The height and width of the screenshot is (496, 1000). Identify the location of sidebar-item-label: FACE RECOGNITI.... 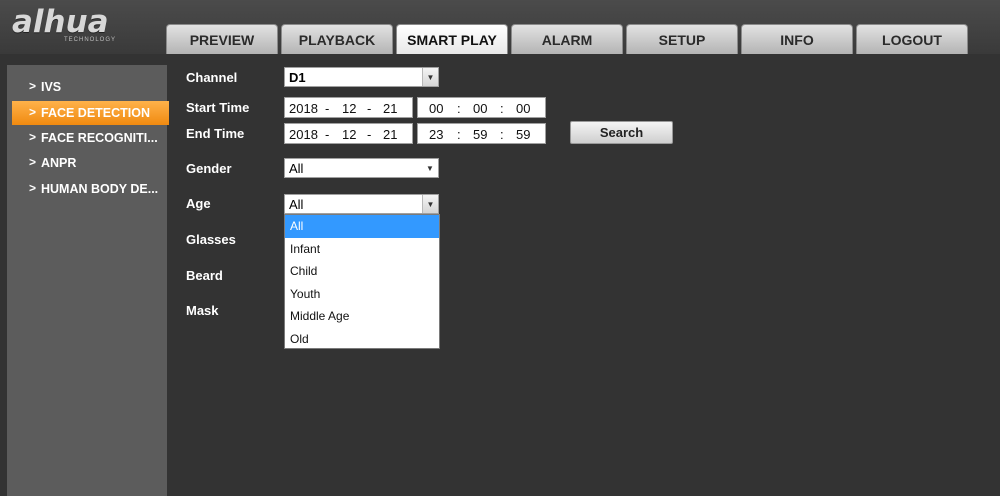
(99, 138).